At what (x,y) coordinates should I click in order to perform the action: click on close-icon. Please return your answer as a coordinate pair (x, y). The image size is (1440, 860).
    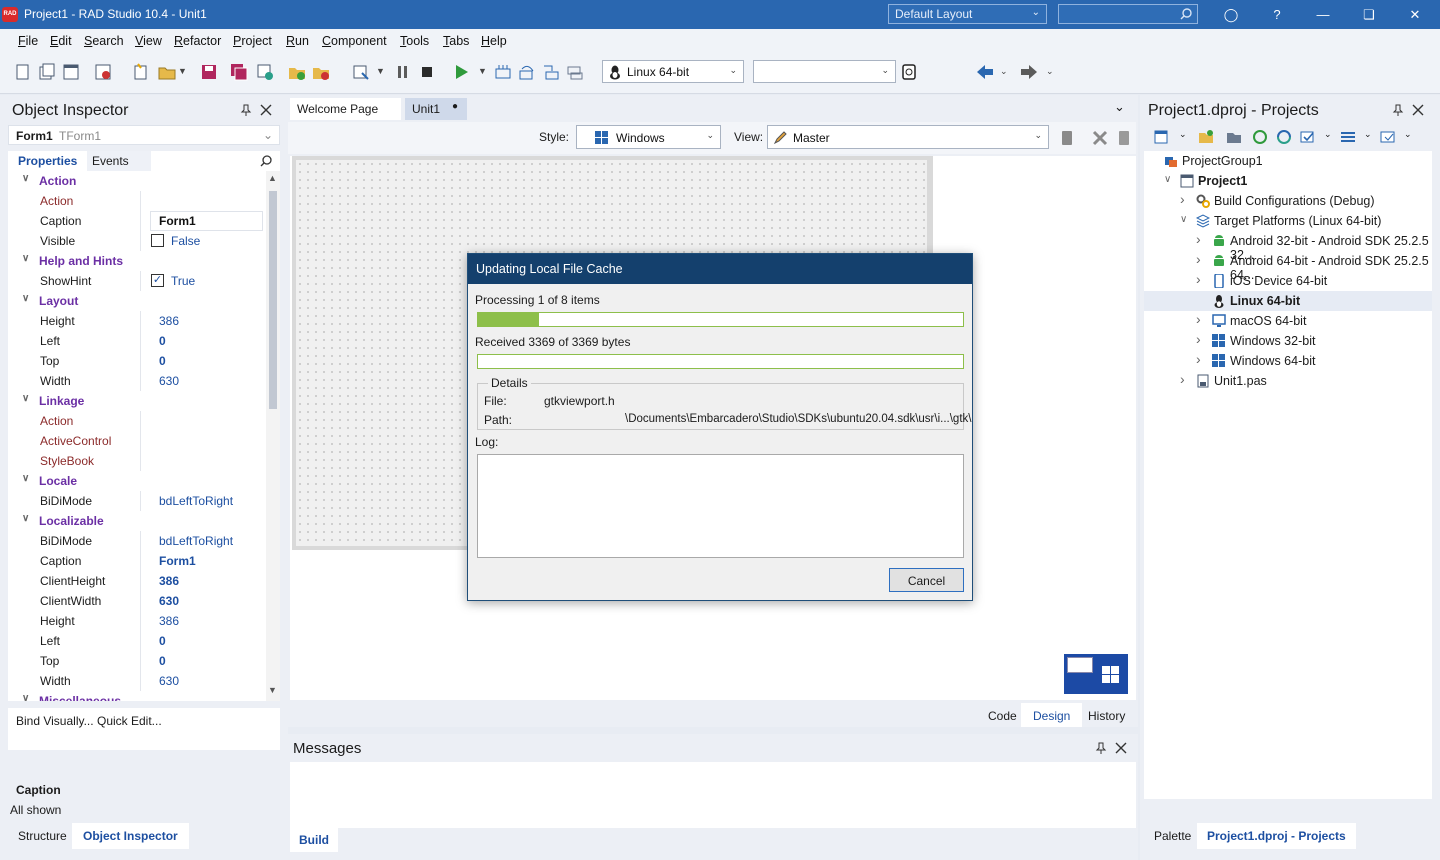
    Looking at the image, I should click on (1121, 748).